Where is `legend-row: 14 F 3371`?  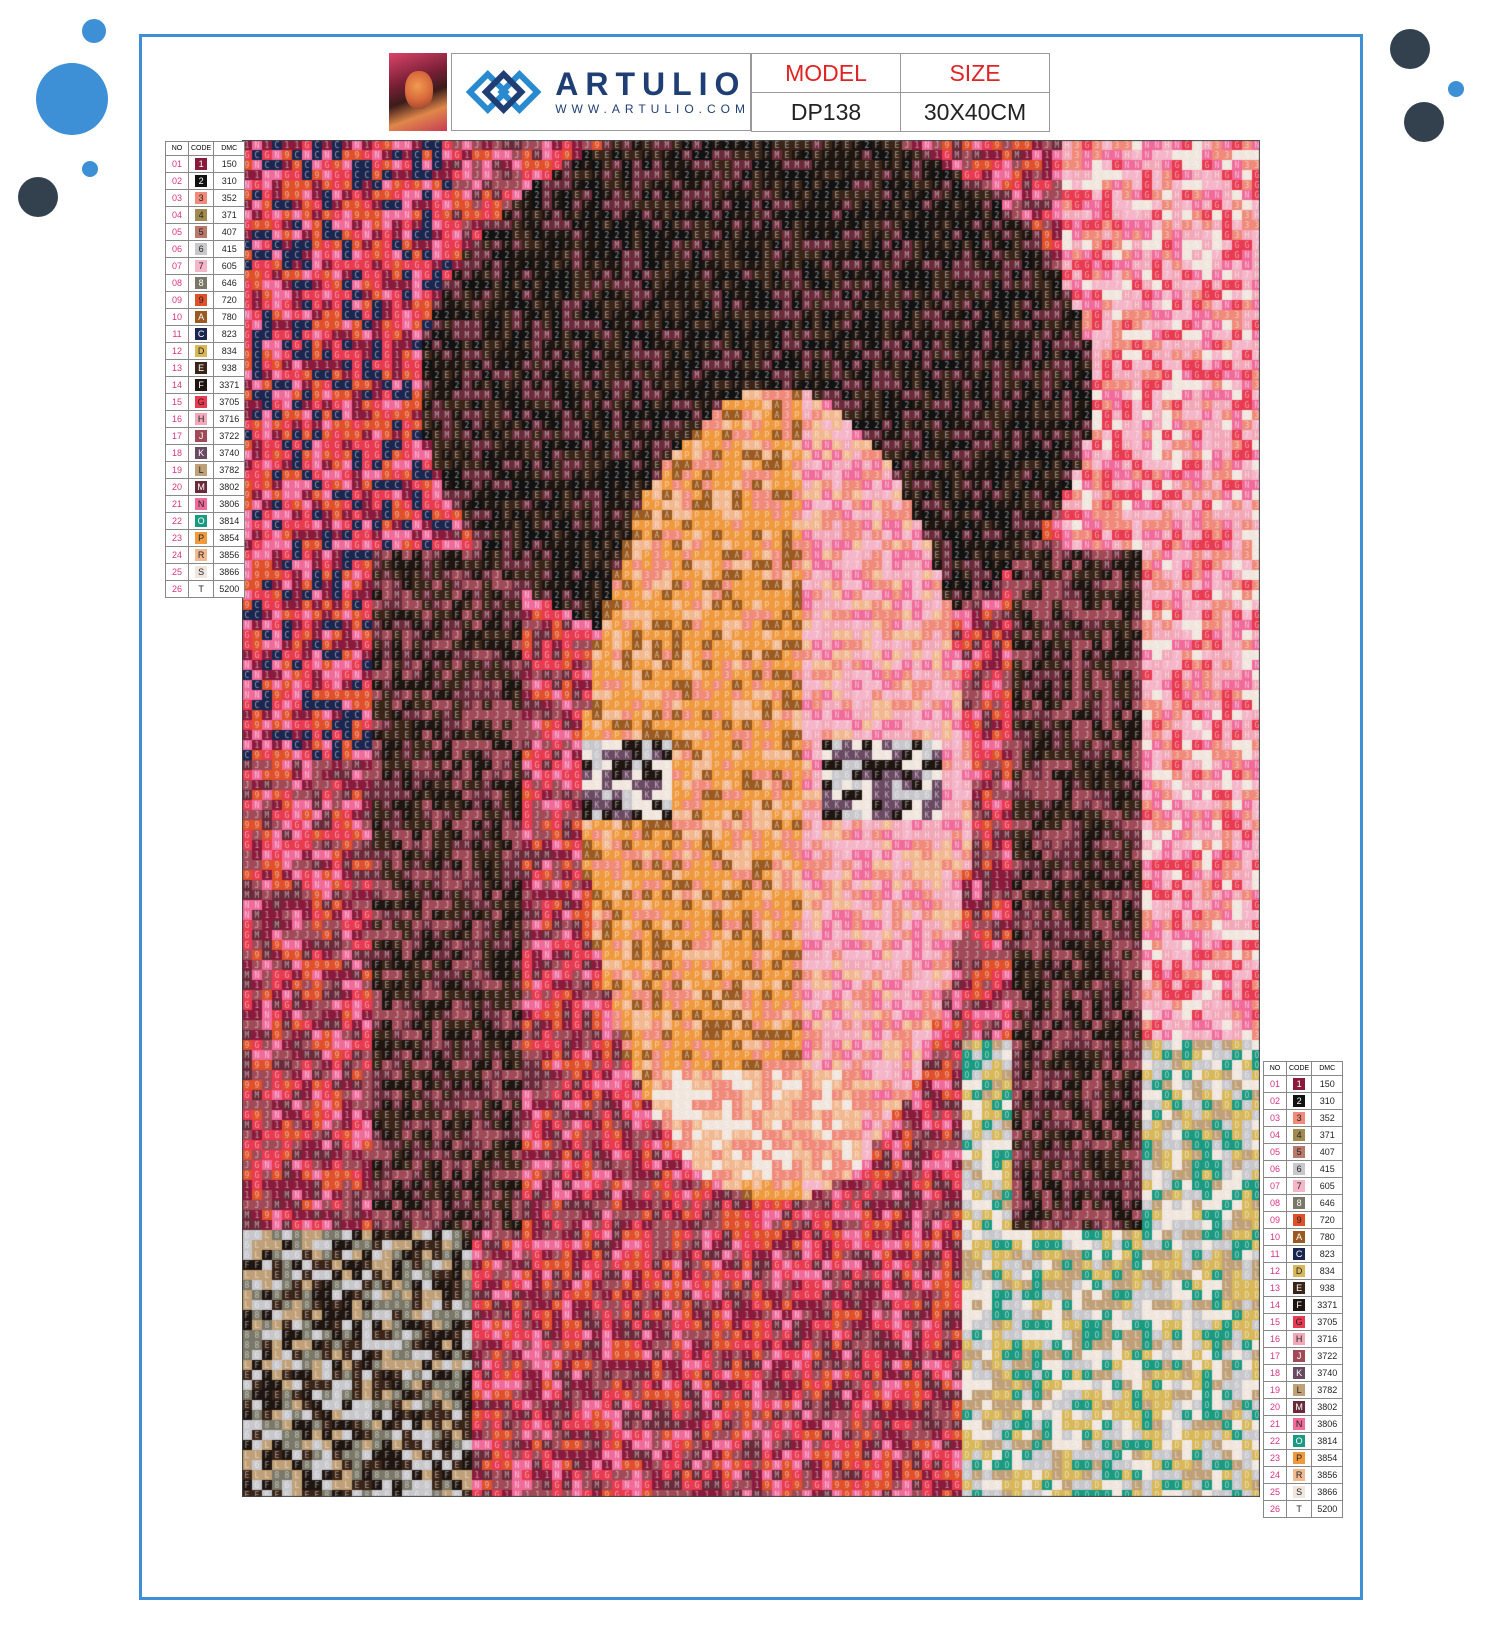 legend-row: 14 F 3371 is located at coordinates (1303, 1305).